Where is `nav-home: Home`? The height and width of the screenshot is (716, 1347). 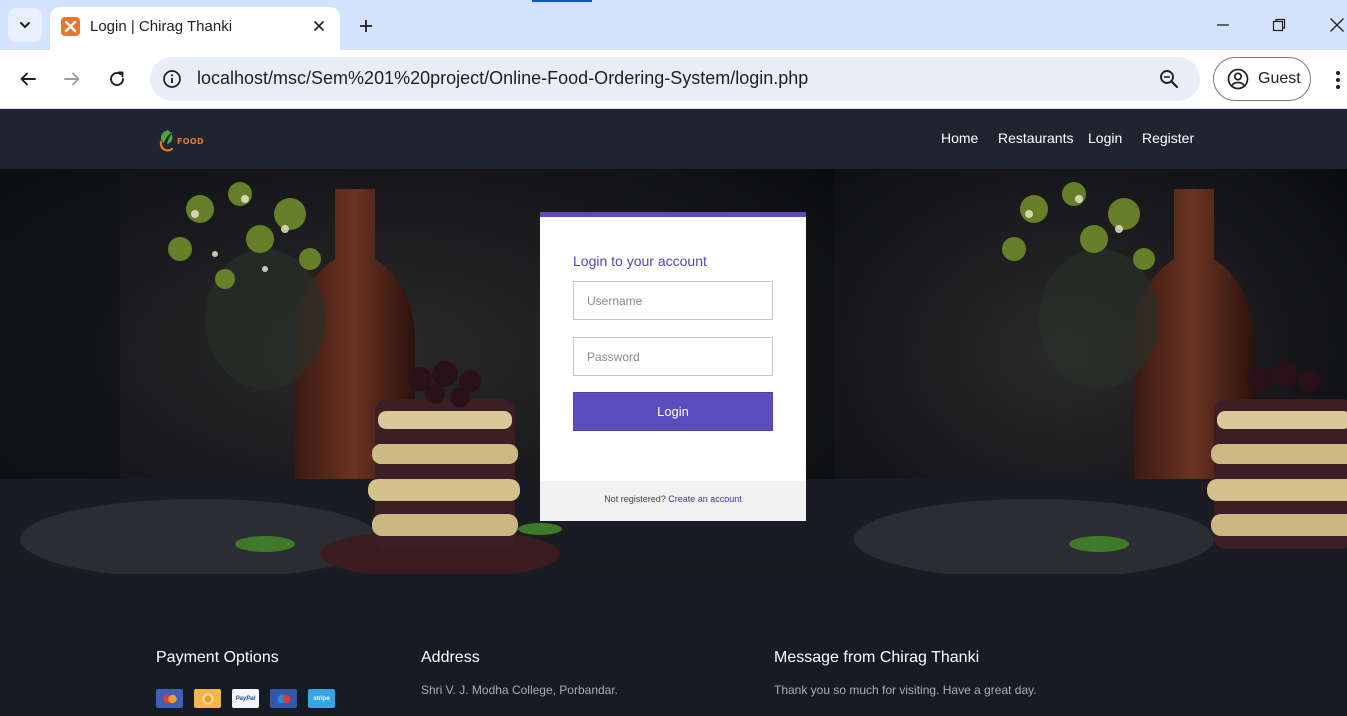 nav-home: Home is located at coordinates (959, 138).